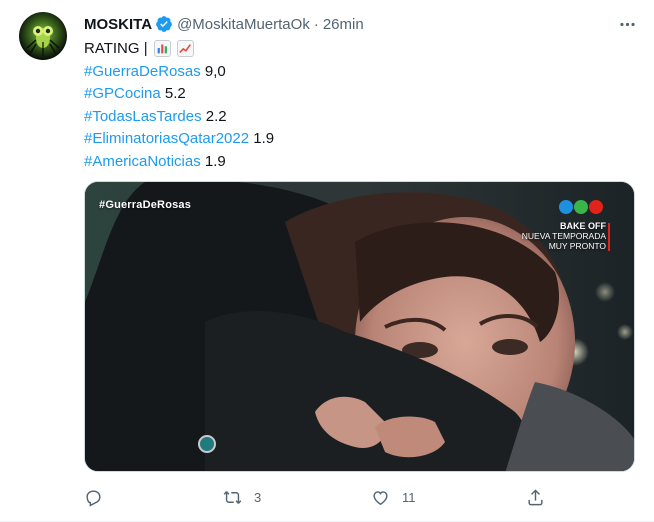 The image size is (654, 522). Describe the element at coordinates (359, 117) in the screenshot. I see `rating-line: #TodasLasTardes 2.2` at that location.